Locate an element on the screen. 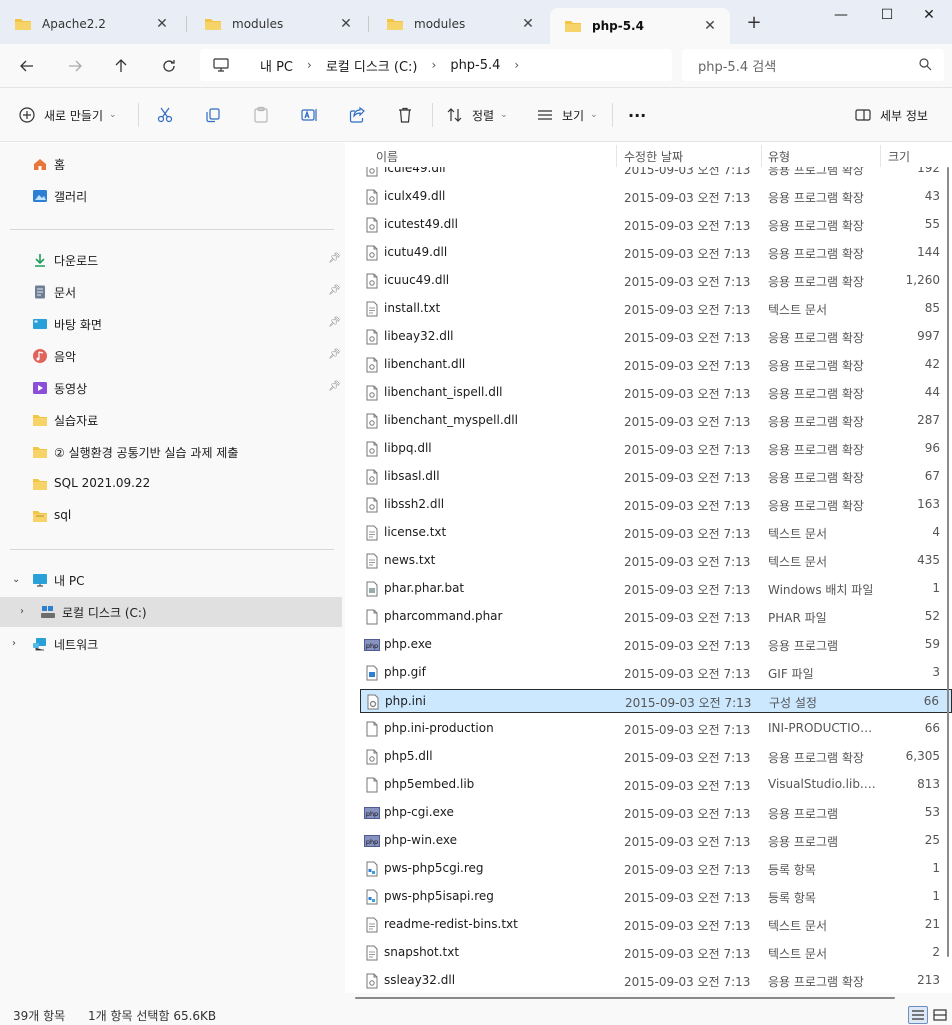 This screenshot has height=1025, width=952. minimize-button: — is located at coordinates (841, 15).